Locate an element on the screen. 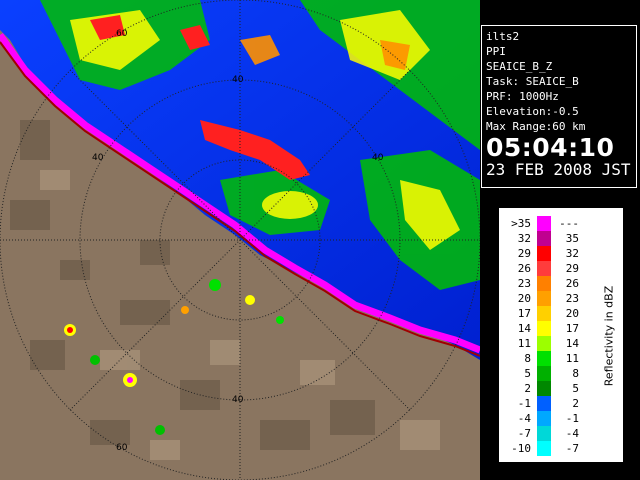 Image resolution: width=640 pixels, height=480 pixels. legend-low-value: 29 is located at coordinates (524, 253).